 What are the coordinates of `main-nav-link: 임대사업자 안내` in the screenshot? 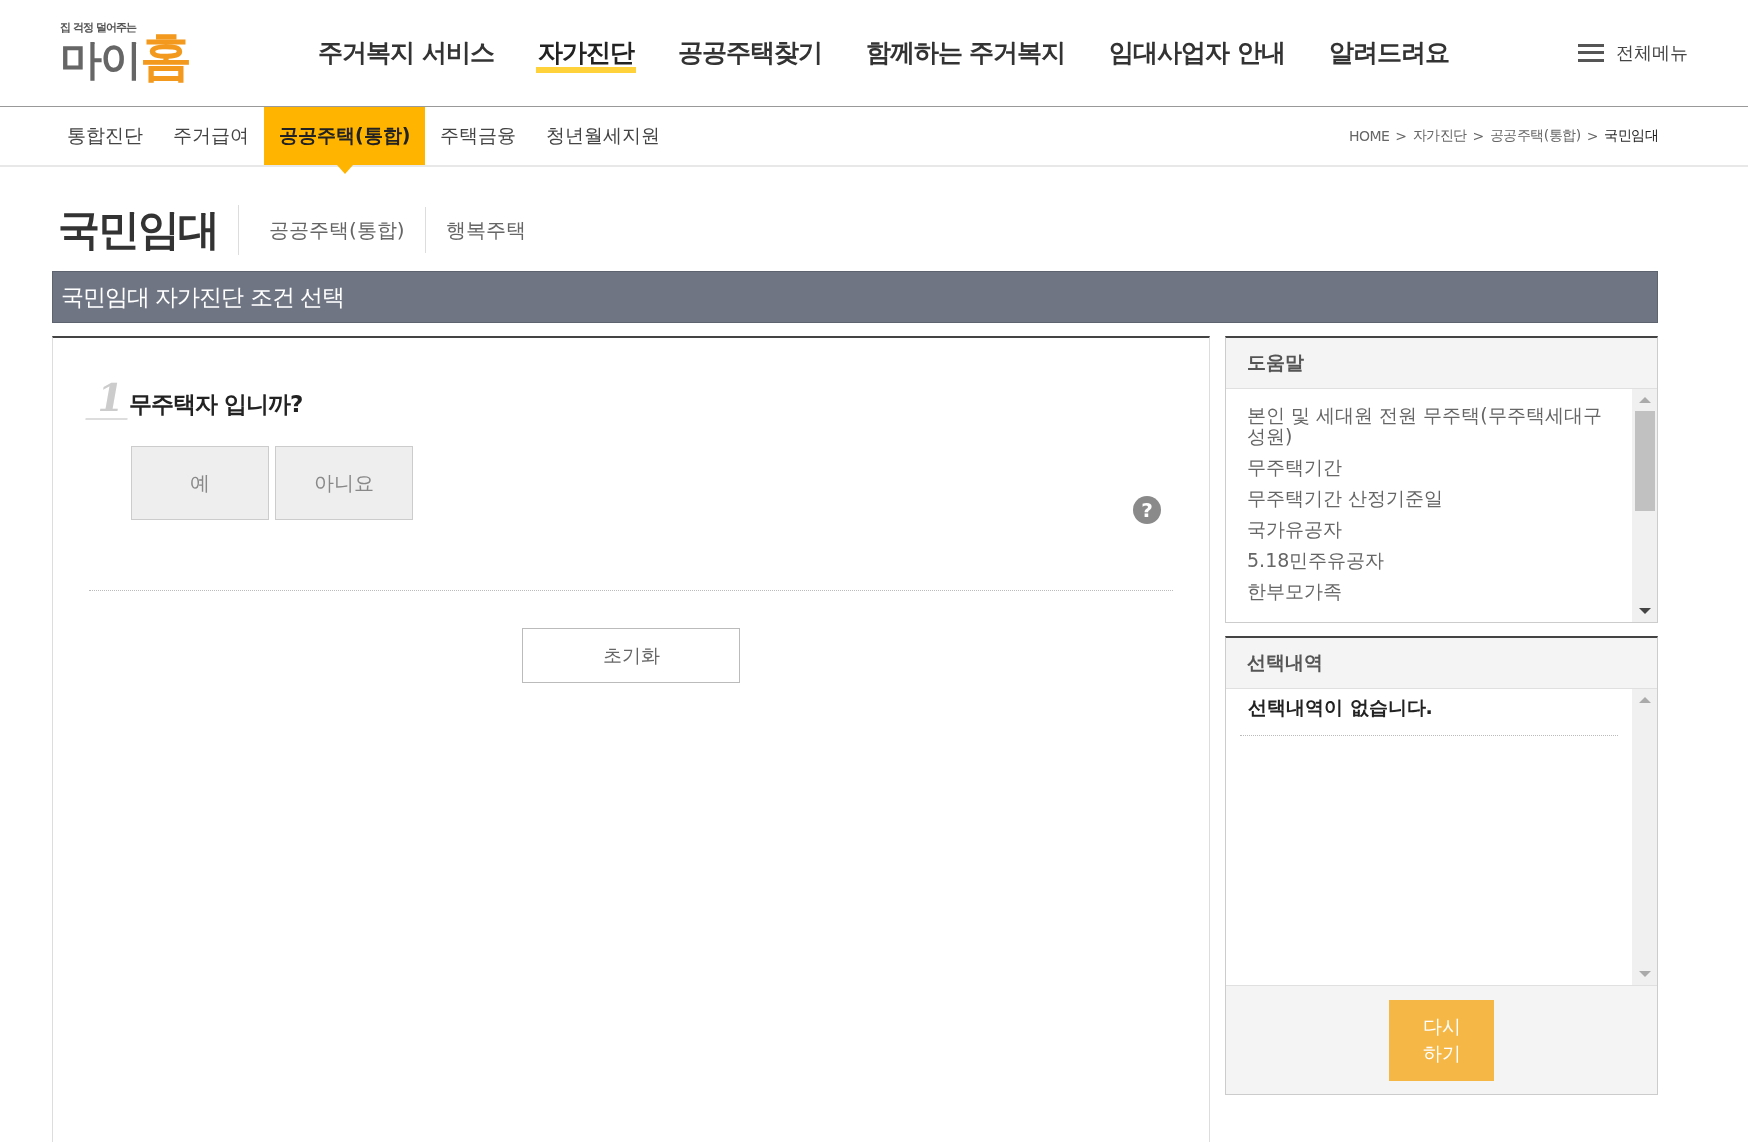 It's located at (1197, 53).